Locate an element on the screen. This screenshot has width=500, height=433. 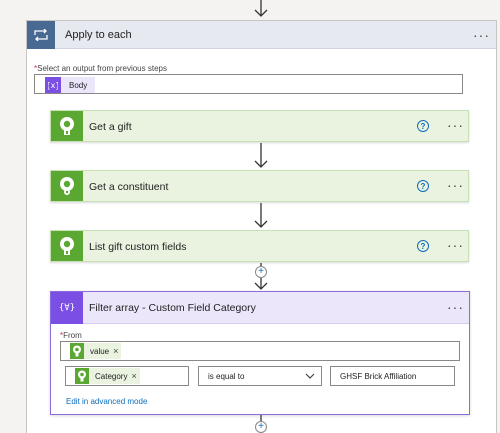
select-output-field: {x} Body is located at coordinates (248, 84).